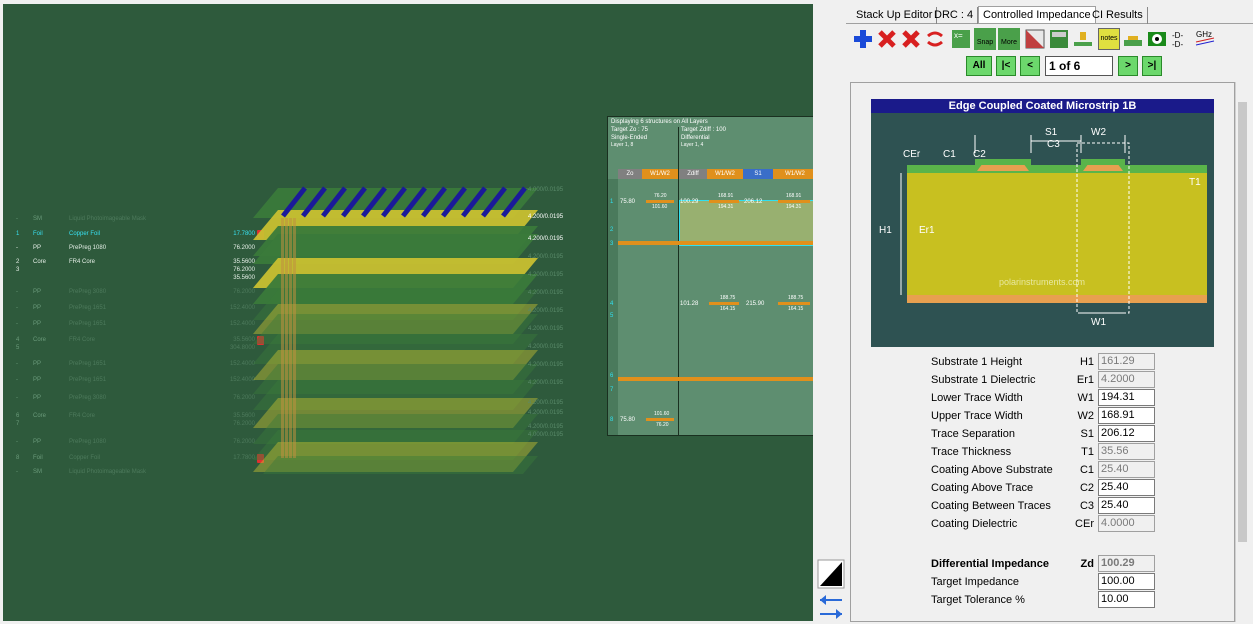 The height and width of the screenshot is (624, 1253). What do you see at coordinates (1126, 397) in the screenshot?
I see `param-value-field: 194.31` at bounding box center [1126, 397].